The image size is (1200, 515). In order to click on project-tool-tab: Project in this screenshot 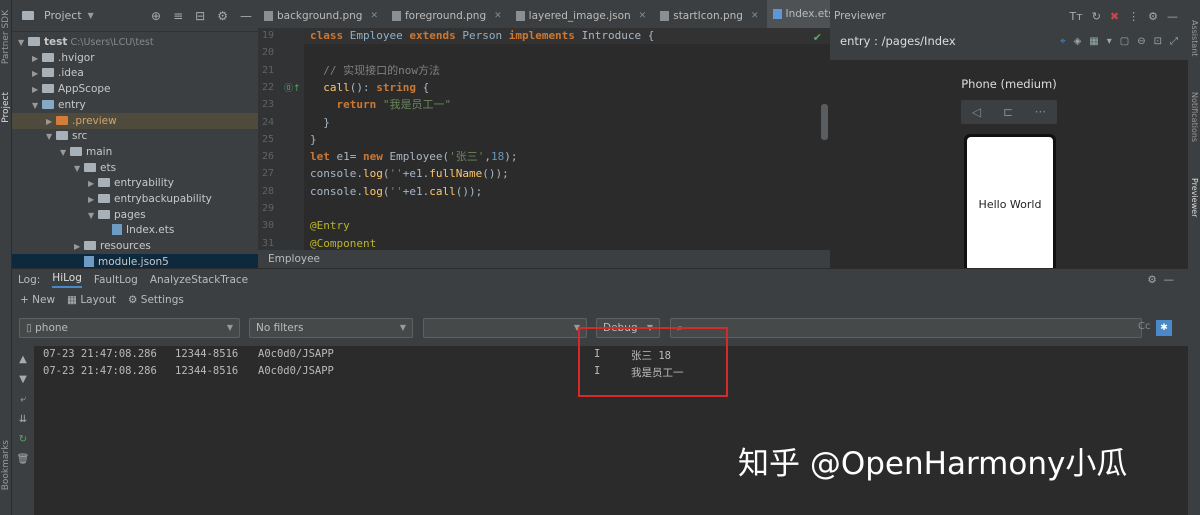, I will do `click(6, 107)`.